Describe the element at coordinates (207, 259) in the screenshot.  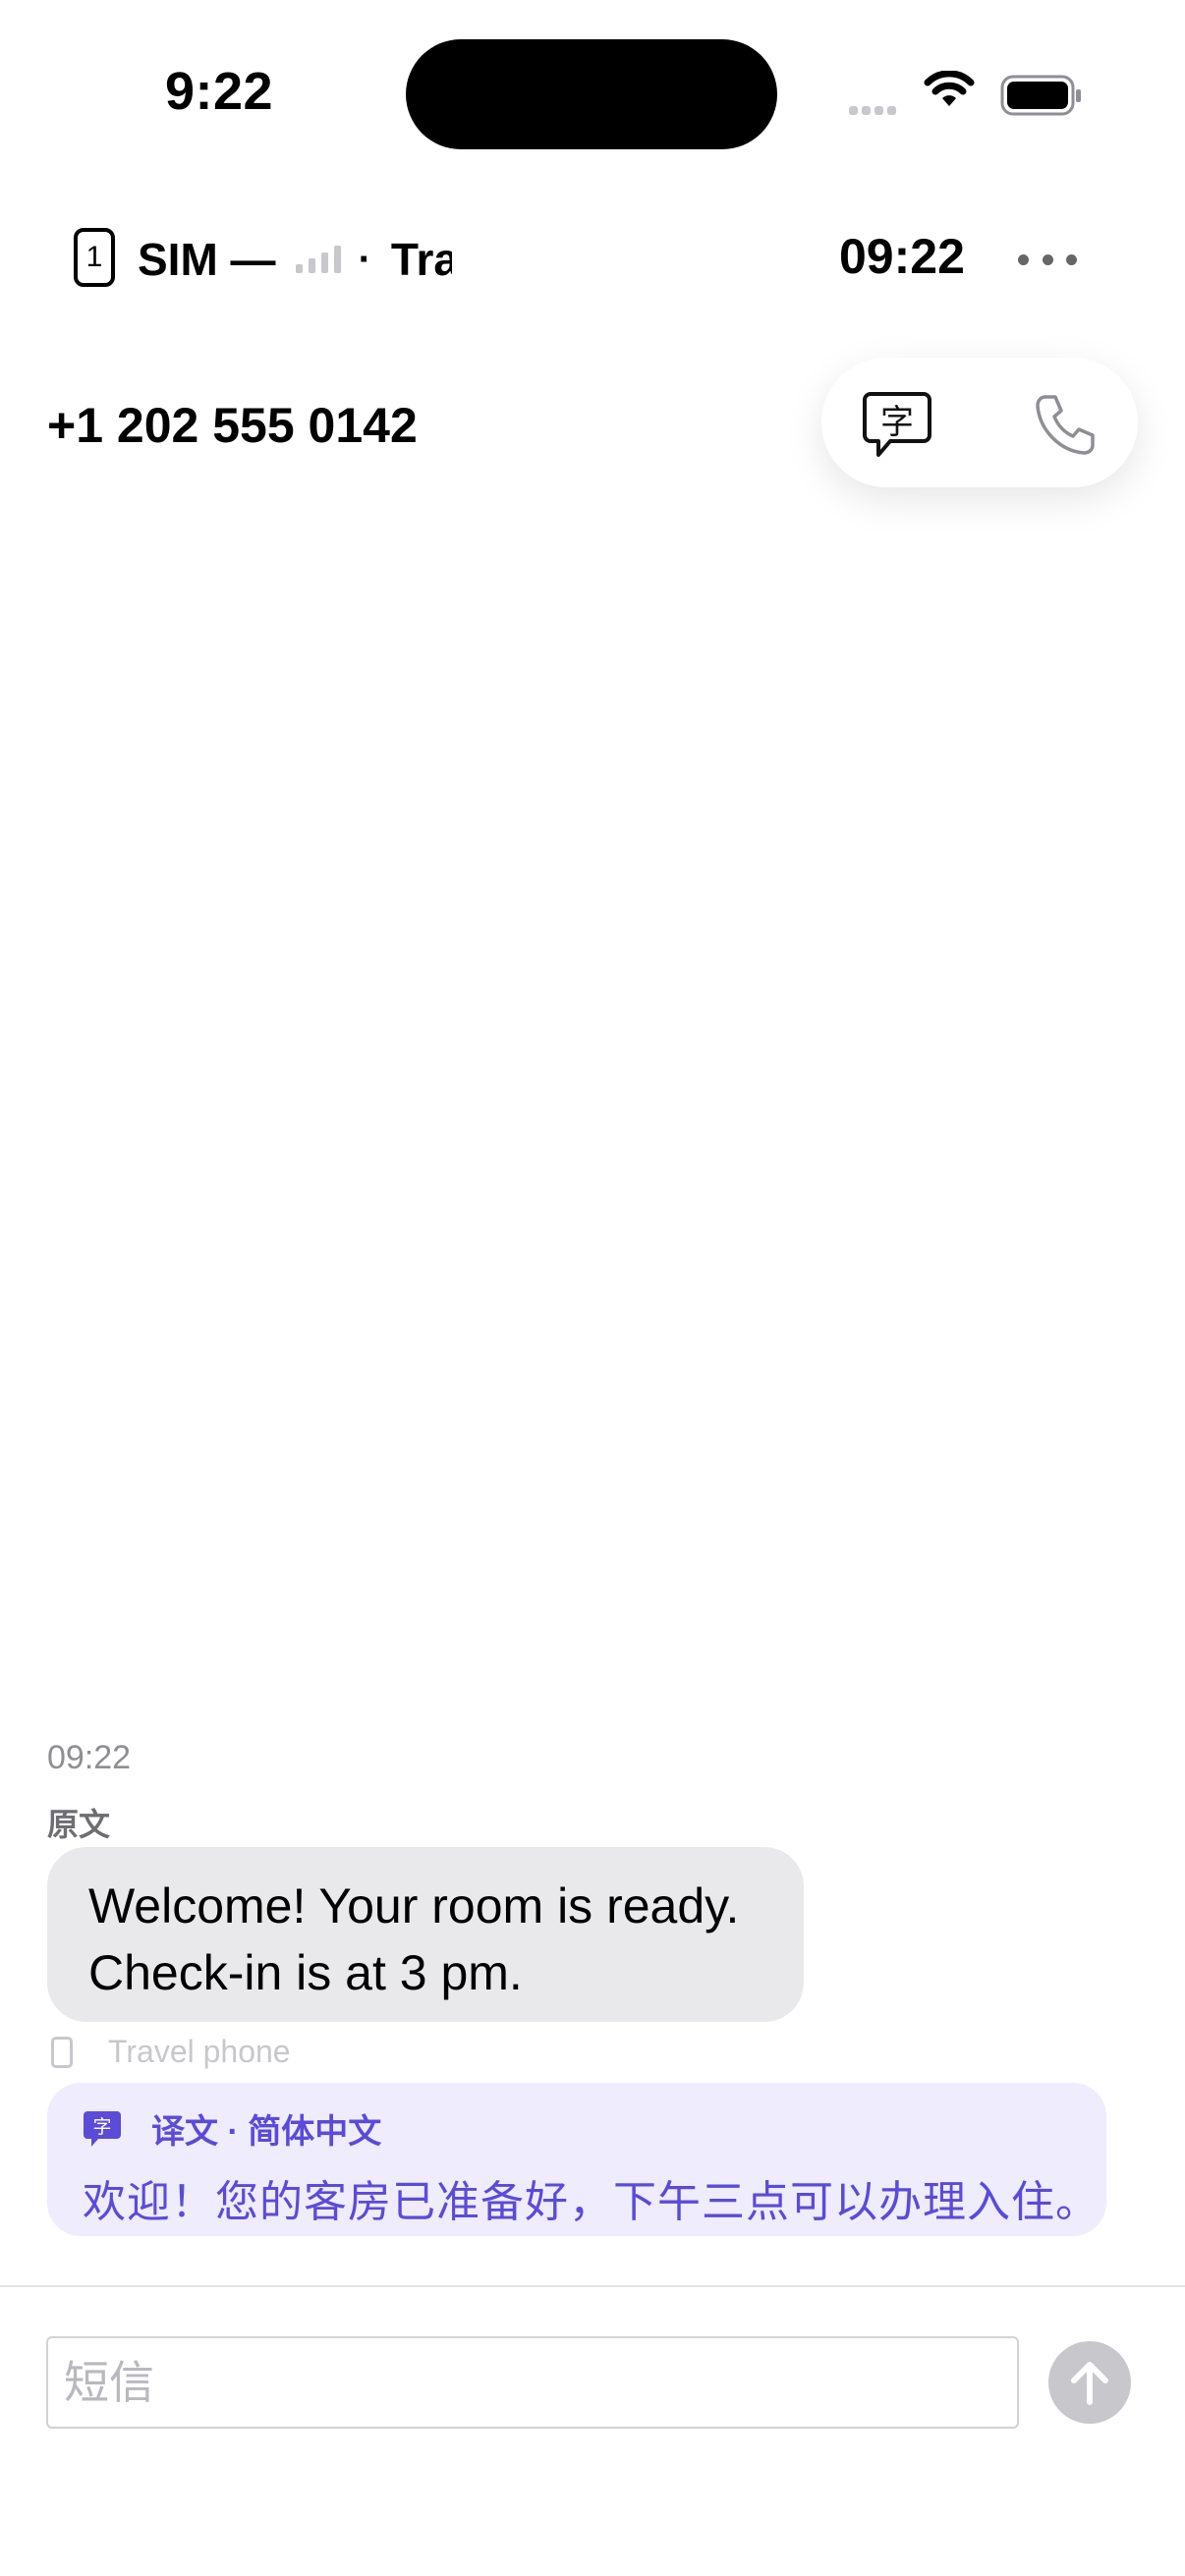
I see `sim-label: SIM —` at that location.